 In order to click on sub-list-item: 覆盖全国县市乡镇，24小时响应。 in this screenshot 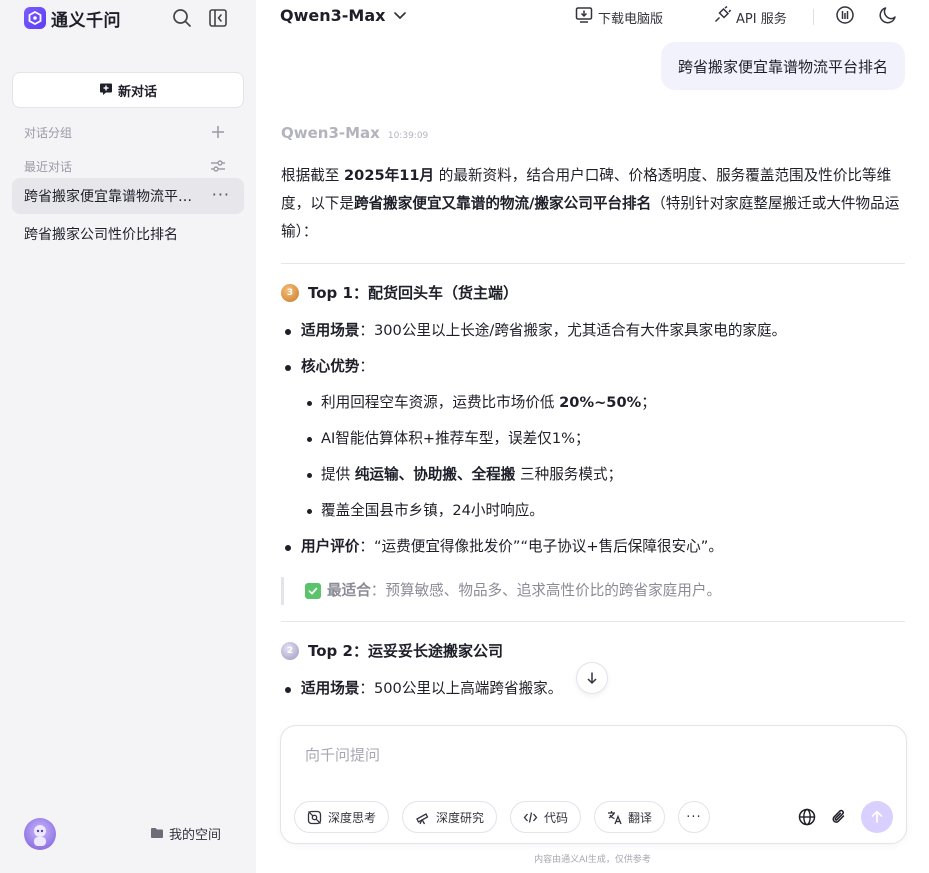, I will do `click(593, 511)`.